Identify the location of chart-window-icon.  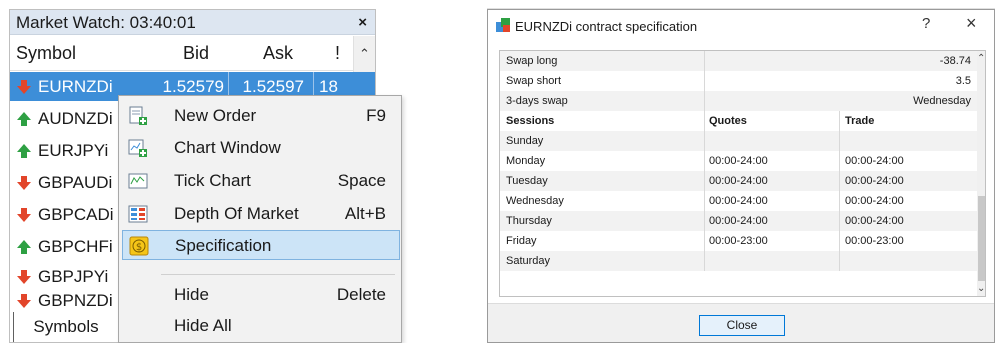
(137, 148).